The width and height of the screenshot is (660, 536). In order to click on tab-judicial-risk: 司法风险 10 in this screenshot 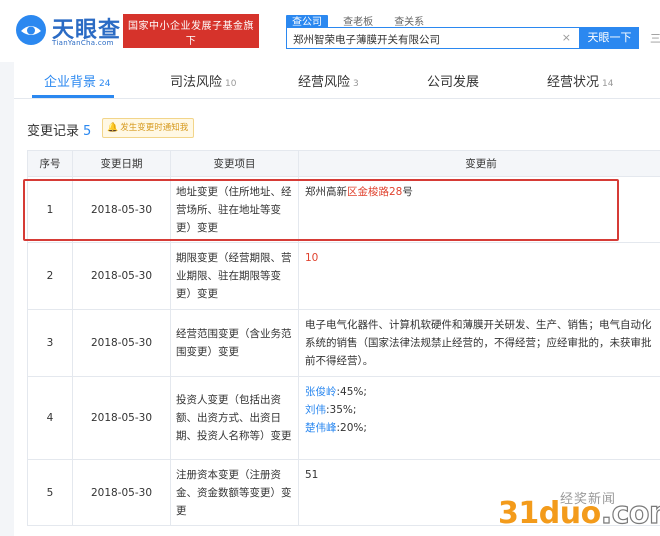, I will do `click(203, 80)`.